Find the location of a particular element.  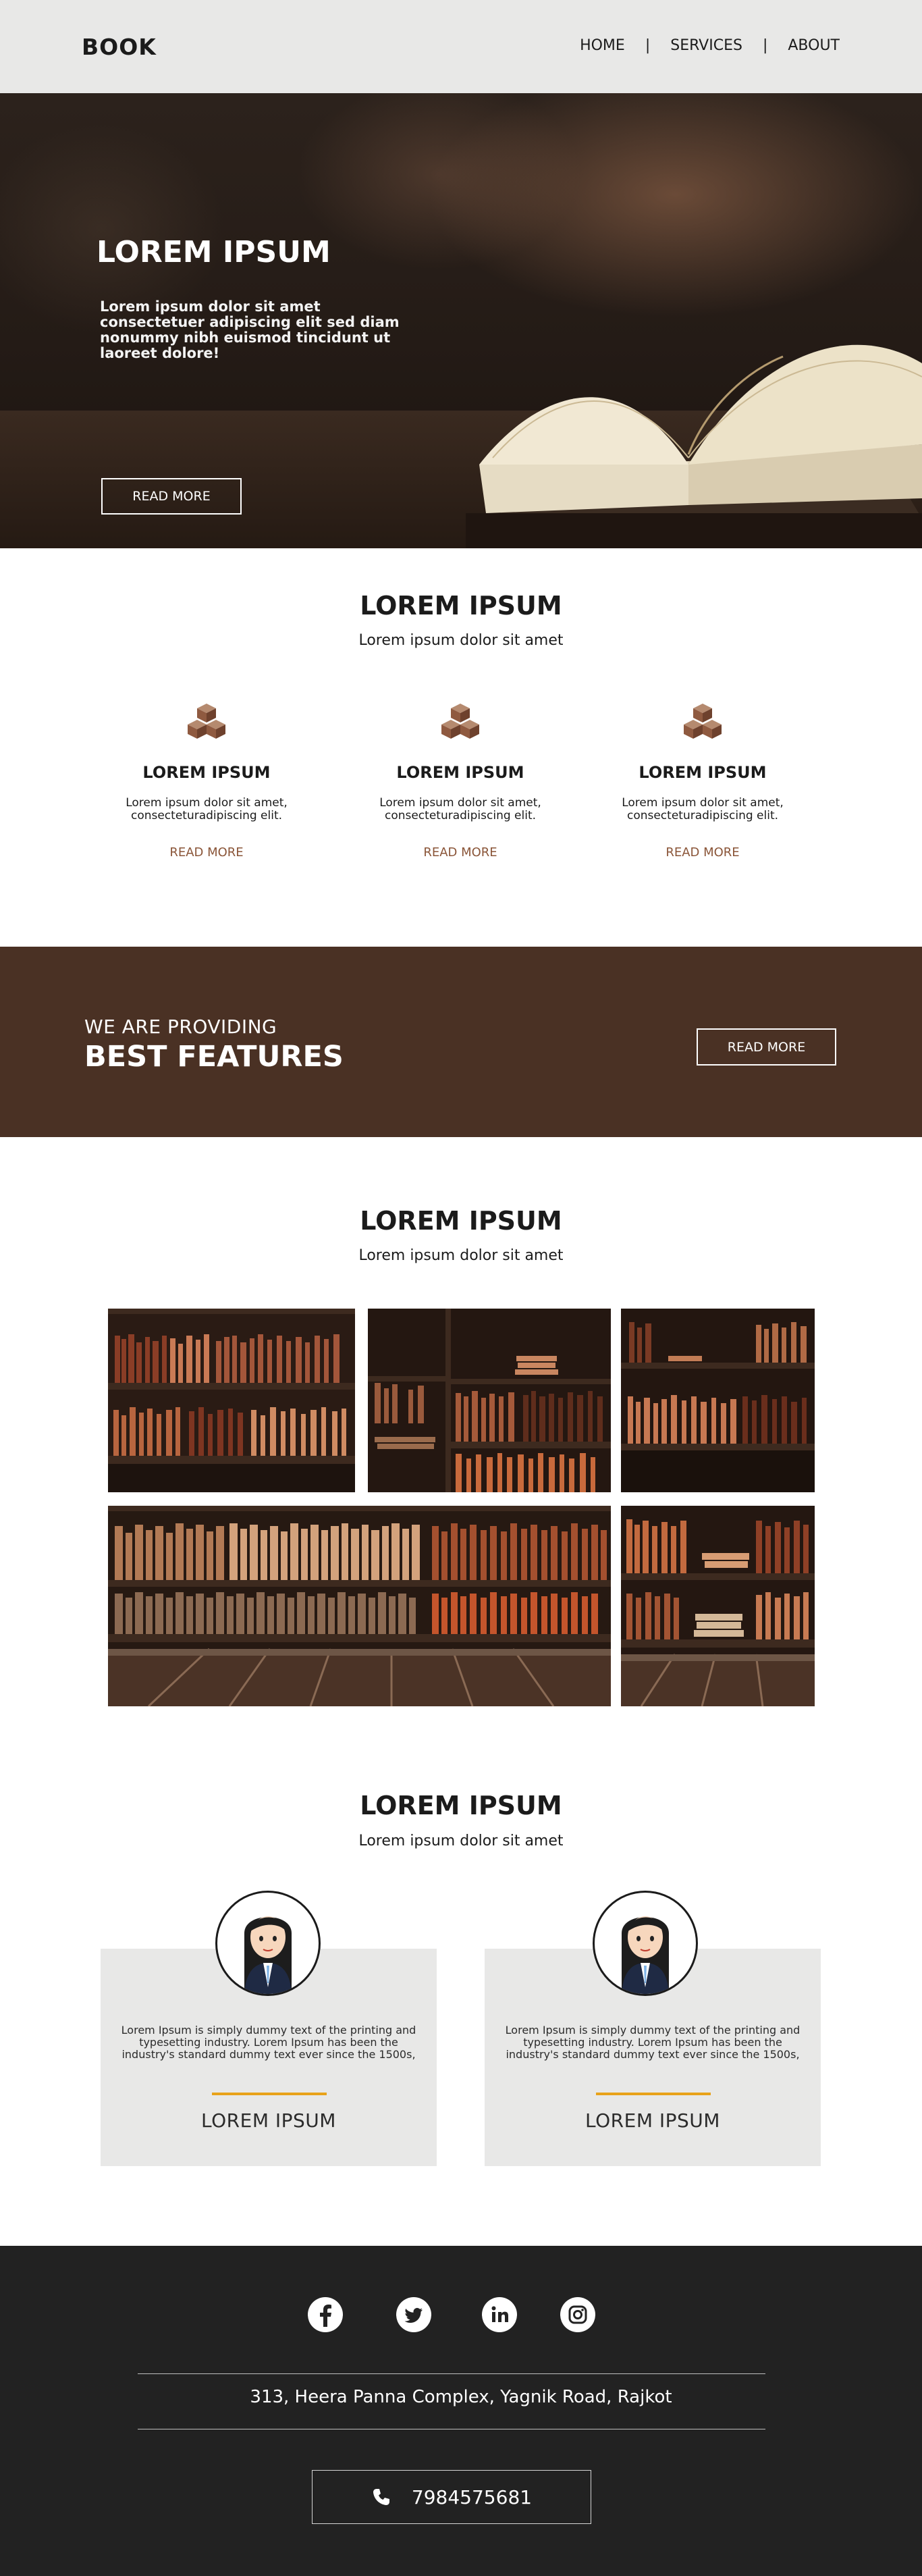

phone-contact-button: 7984575681 is located at coordinates (452, 2497).